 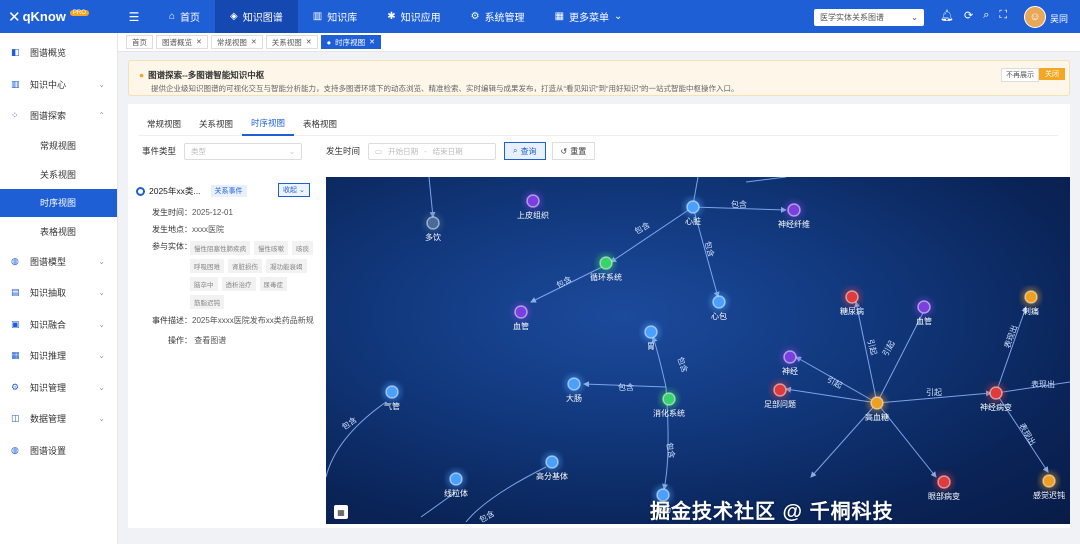 I want to click on tab-timeline: 时序视图, so click(x=268, y=124).